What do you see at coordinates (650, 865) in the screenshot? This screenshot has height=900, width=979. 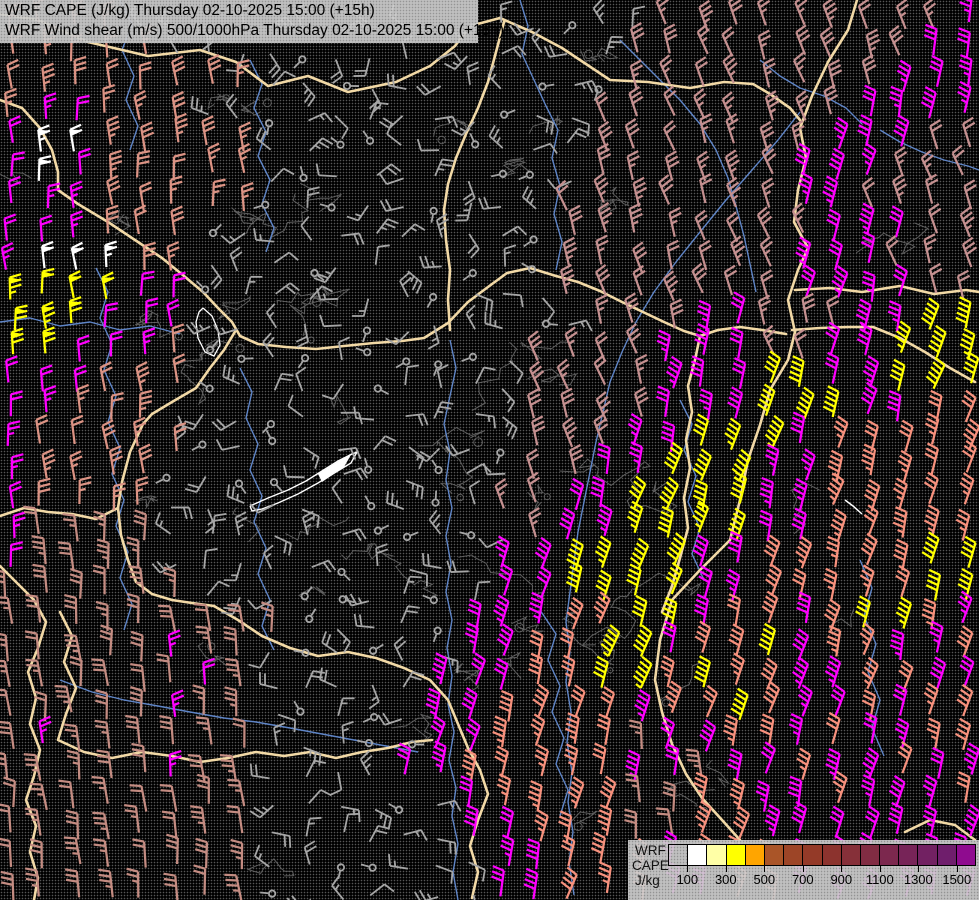 I see `legend-label-cape: CAPE` at bounding box center [650, 865].